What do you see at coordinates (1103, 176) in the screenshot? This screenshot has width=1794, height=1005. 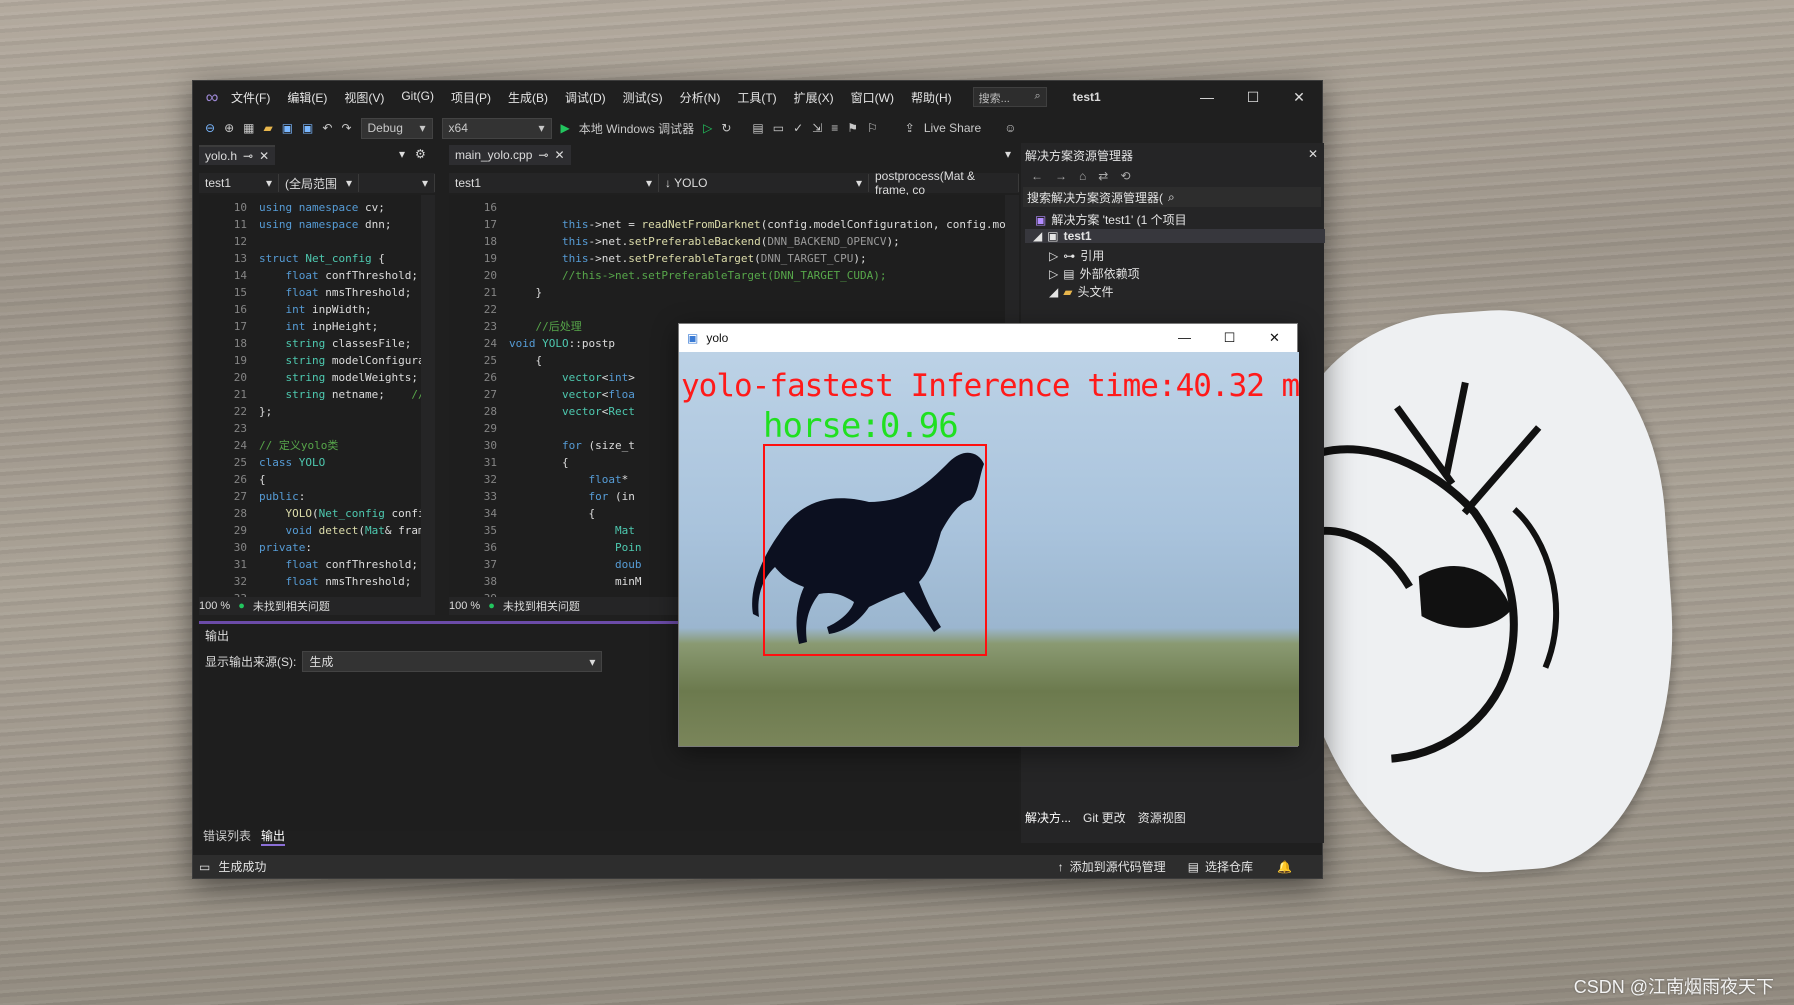 I see `sync-icon: ⇄` at bounding box center [1103, 176].